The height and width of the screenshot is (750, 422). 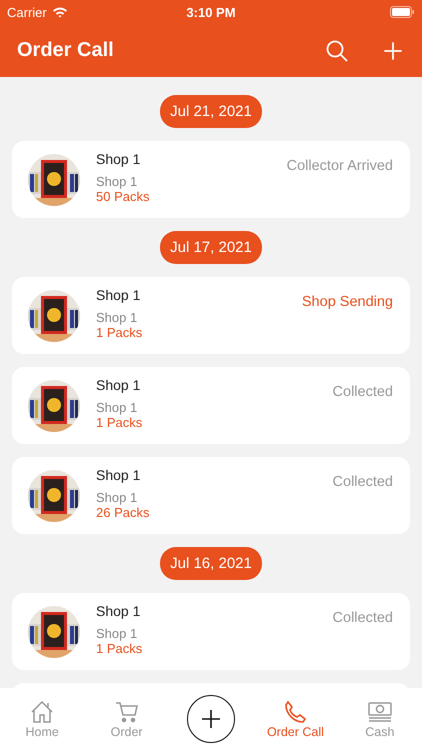 What do you see at coordinates (211, 495) in the screenshot?
I see `order-card: Shop 1 Shop 1 26 Packs Collected` at bounding box center [211, 495].